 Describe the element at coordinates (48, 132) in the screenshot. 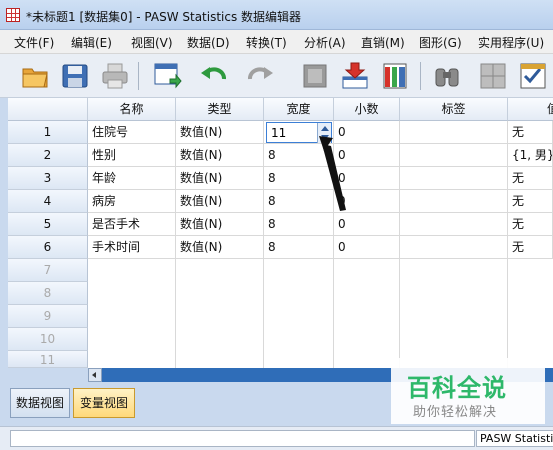

I see `row-header: 1` at that location.